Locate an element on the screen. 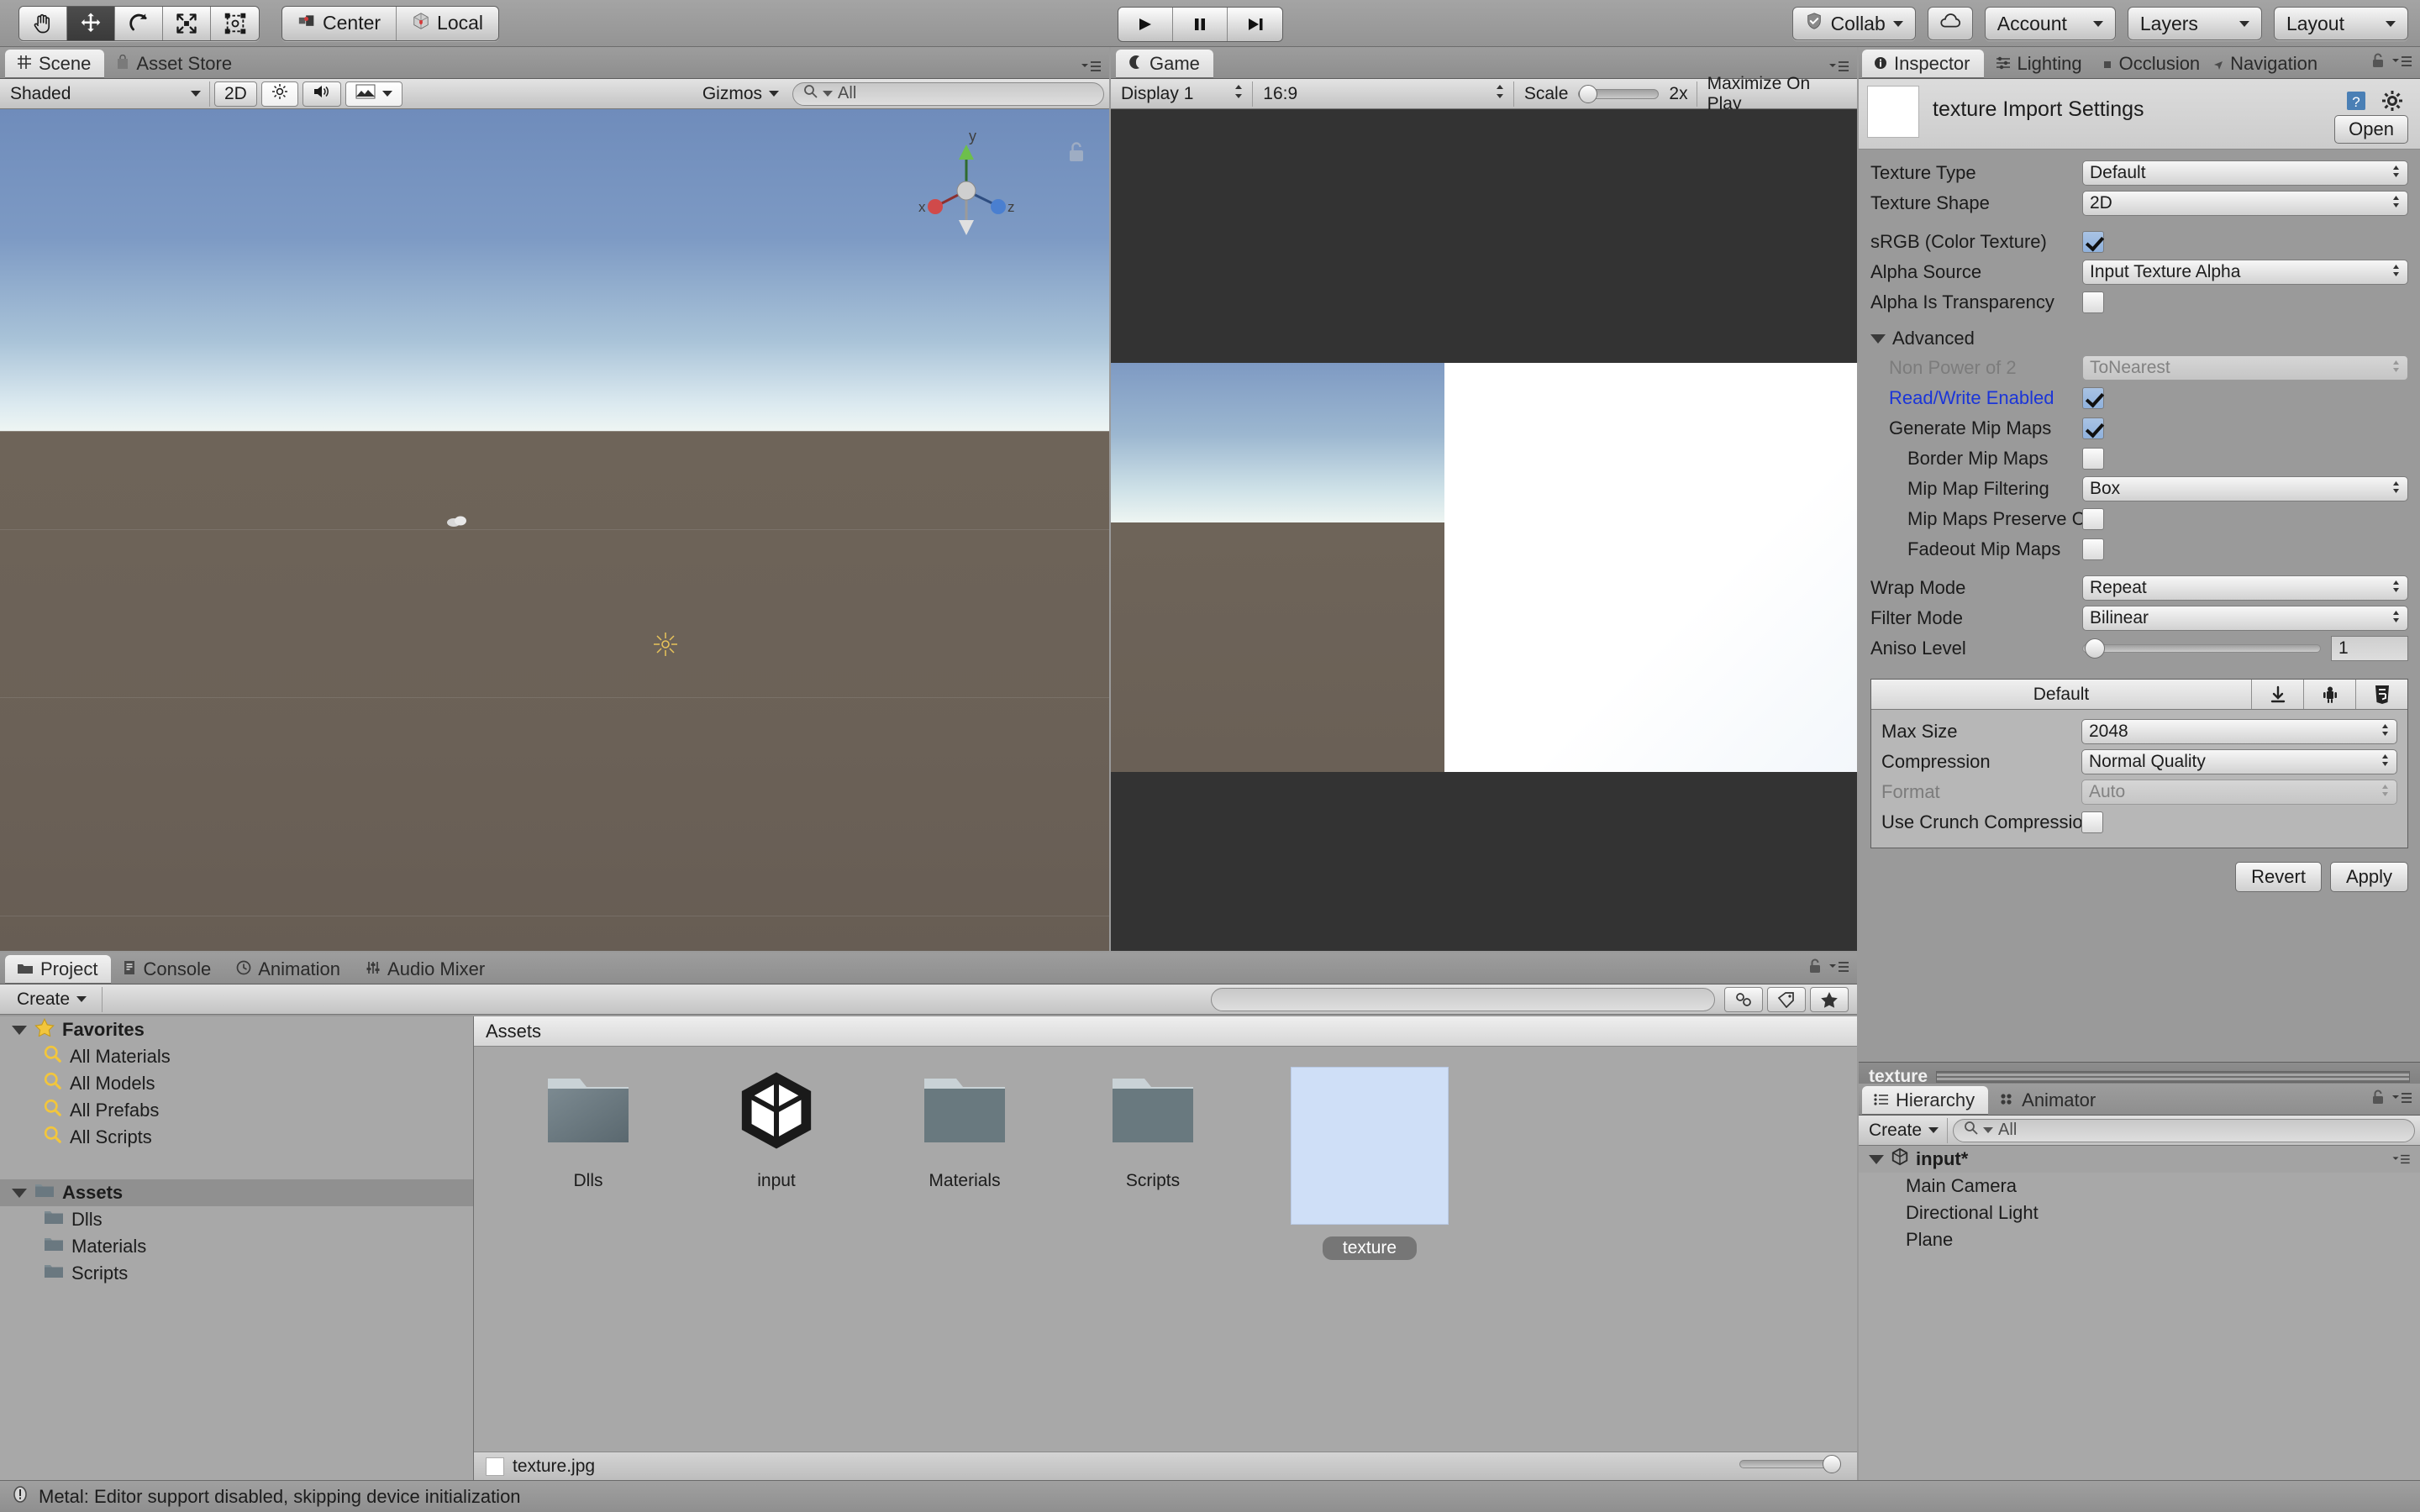 This screenshot has height=1512, width=2420. gear-icon is located at coordinates (2392, 103).